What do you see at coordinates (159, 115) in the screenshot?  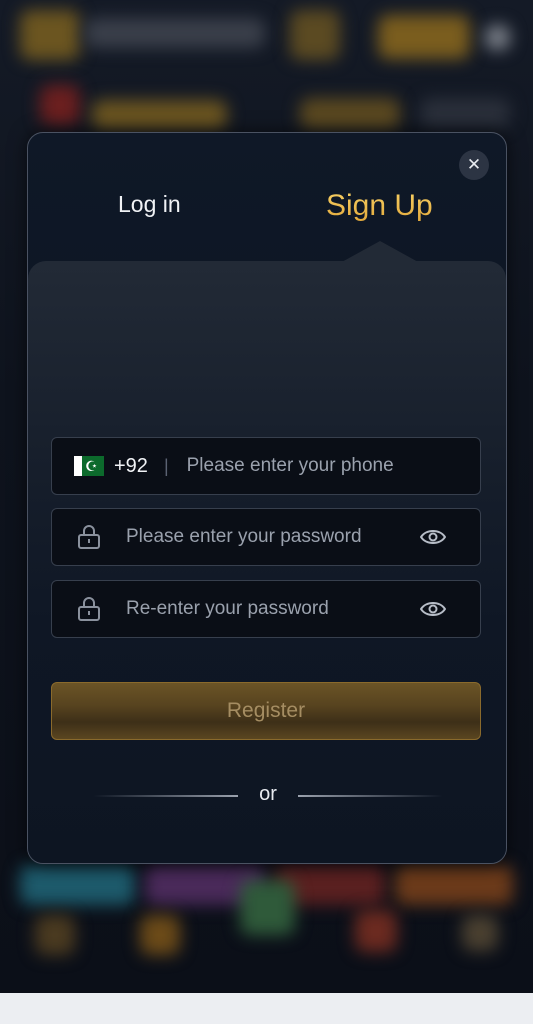 I see `app-banner` at bounding box center [159, 115].